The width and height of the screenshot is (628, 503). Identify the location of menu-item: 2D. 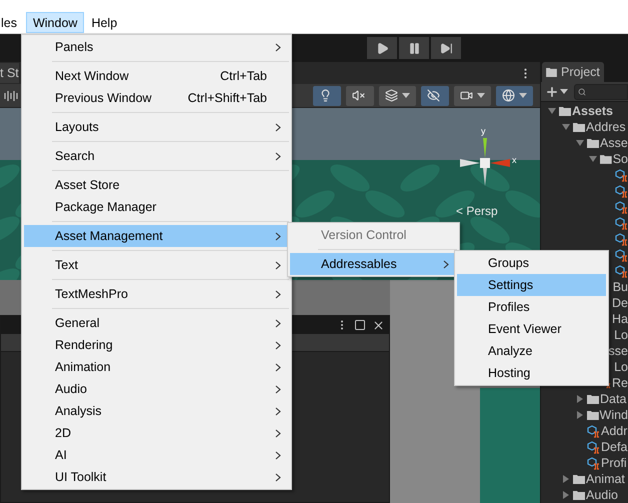
(156, 433).